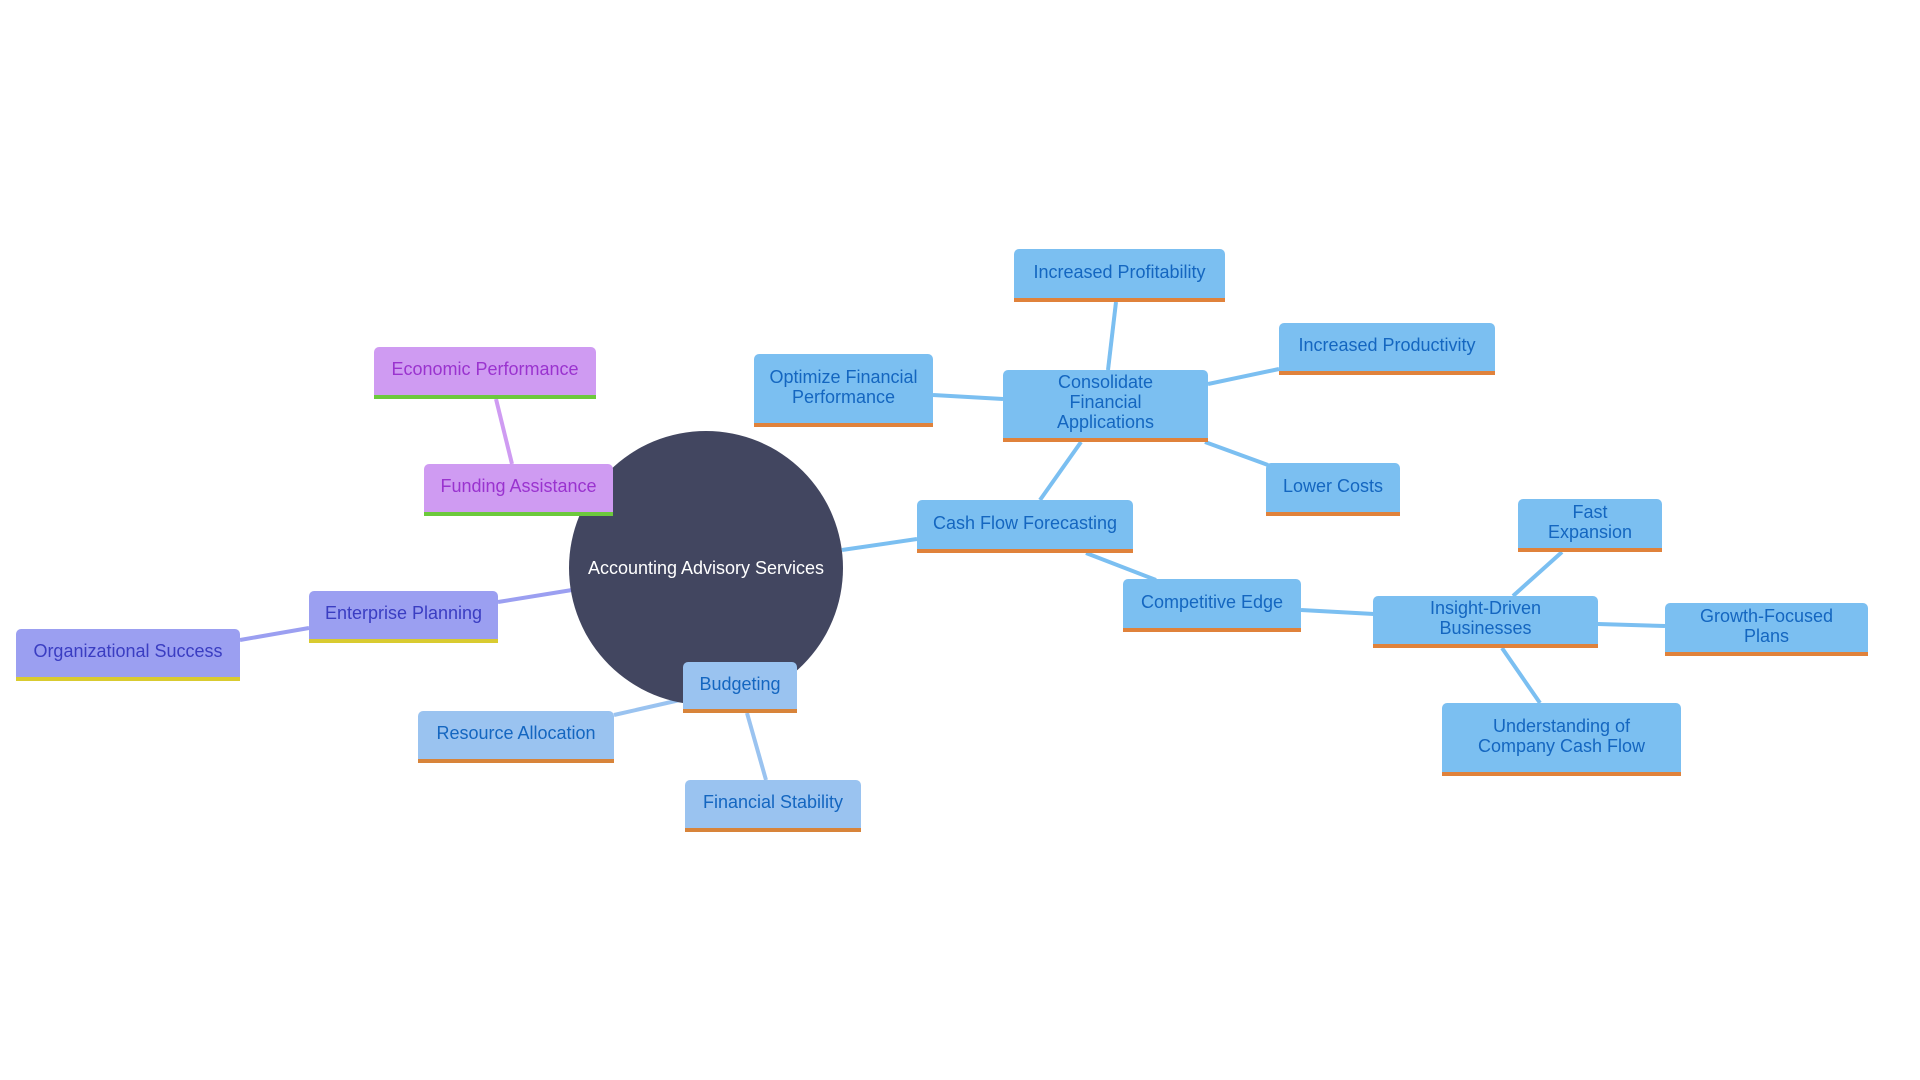  I want to click on node-label: Increased Profitability, so click(1119, 271).